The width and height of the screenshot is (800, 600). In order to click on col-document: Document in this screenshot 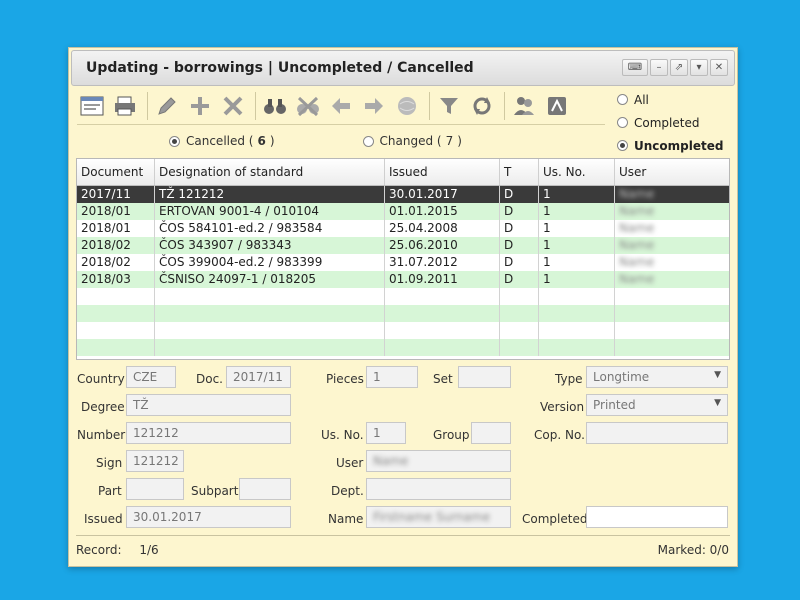, I will do `click(116, 172)`.